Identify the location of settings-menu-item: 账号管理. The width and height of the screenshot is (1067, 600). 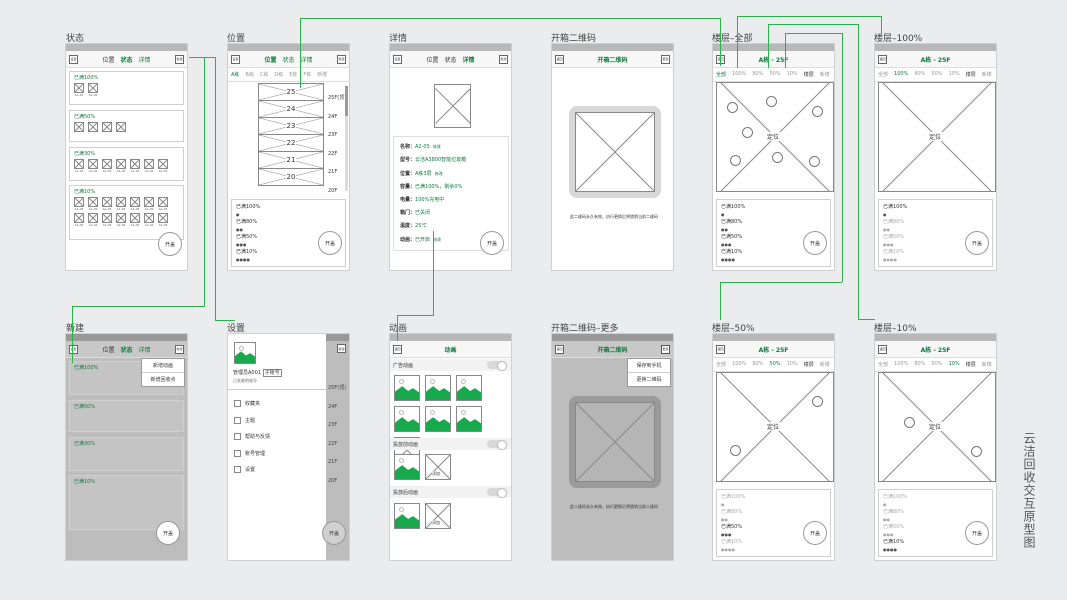
(252, 454).